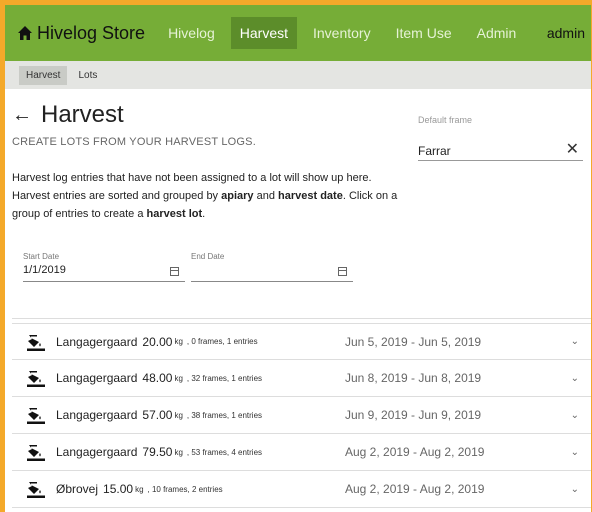 This screenshot has width=592, height=512. What do you see at coordinates (222, 341) in the screenshot?
I see `harvest-details: , 0 frames, 1 entries` at bounding box center [222, 341].